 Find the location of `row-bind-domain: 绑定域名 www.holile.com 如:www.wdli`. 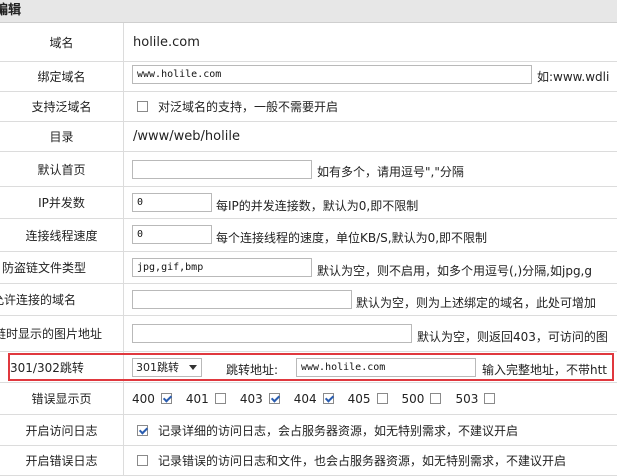

row-bind-domain: 绑定域名 www.holile.com 如:www.wdli is located at coordinates (308, 77).